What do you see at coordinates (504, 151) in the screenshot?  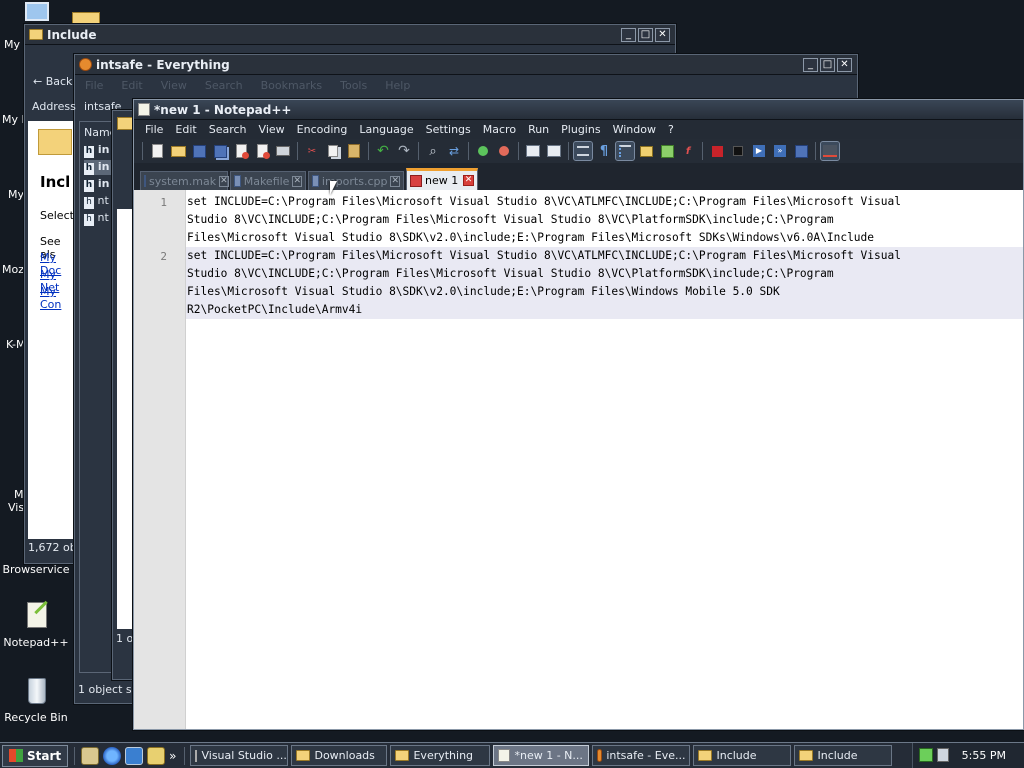 I see `zoom-out-icon` at bounding box center [504, 151].